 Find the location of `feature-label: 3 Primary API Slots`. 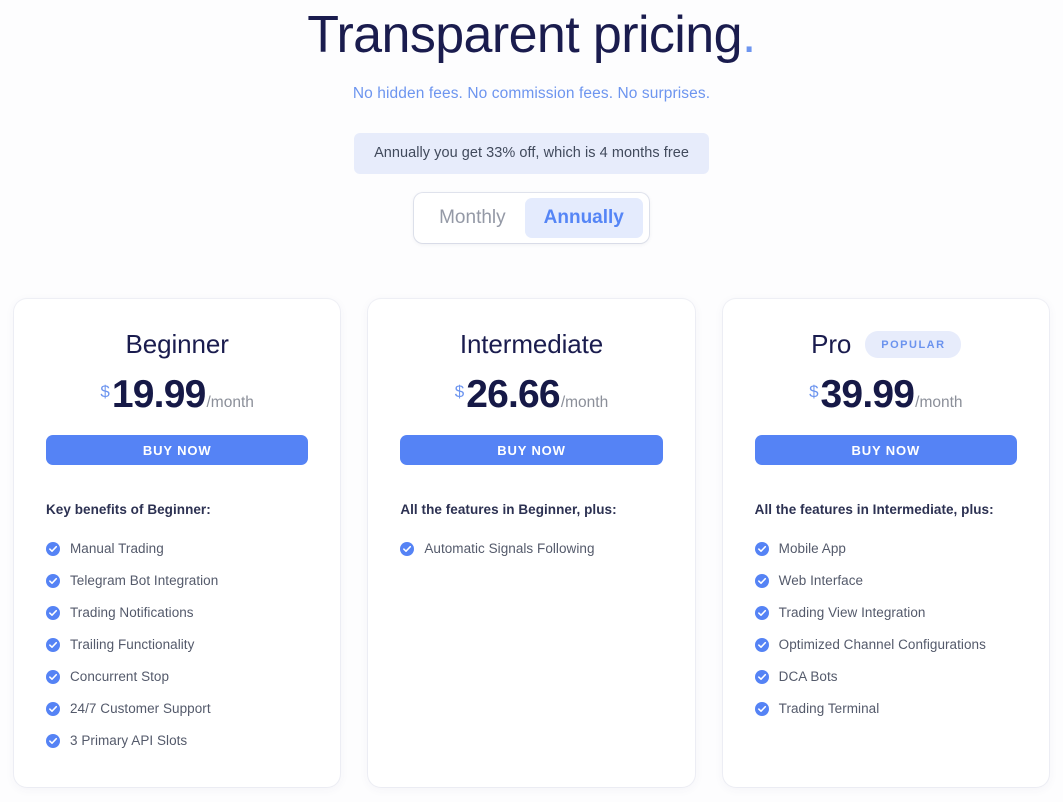

feature-label: 3 Primary API Slots is located at coordinates (129, 740).